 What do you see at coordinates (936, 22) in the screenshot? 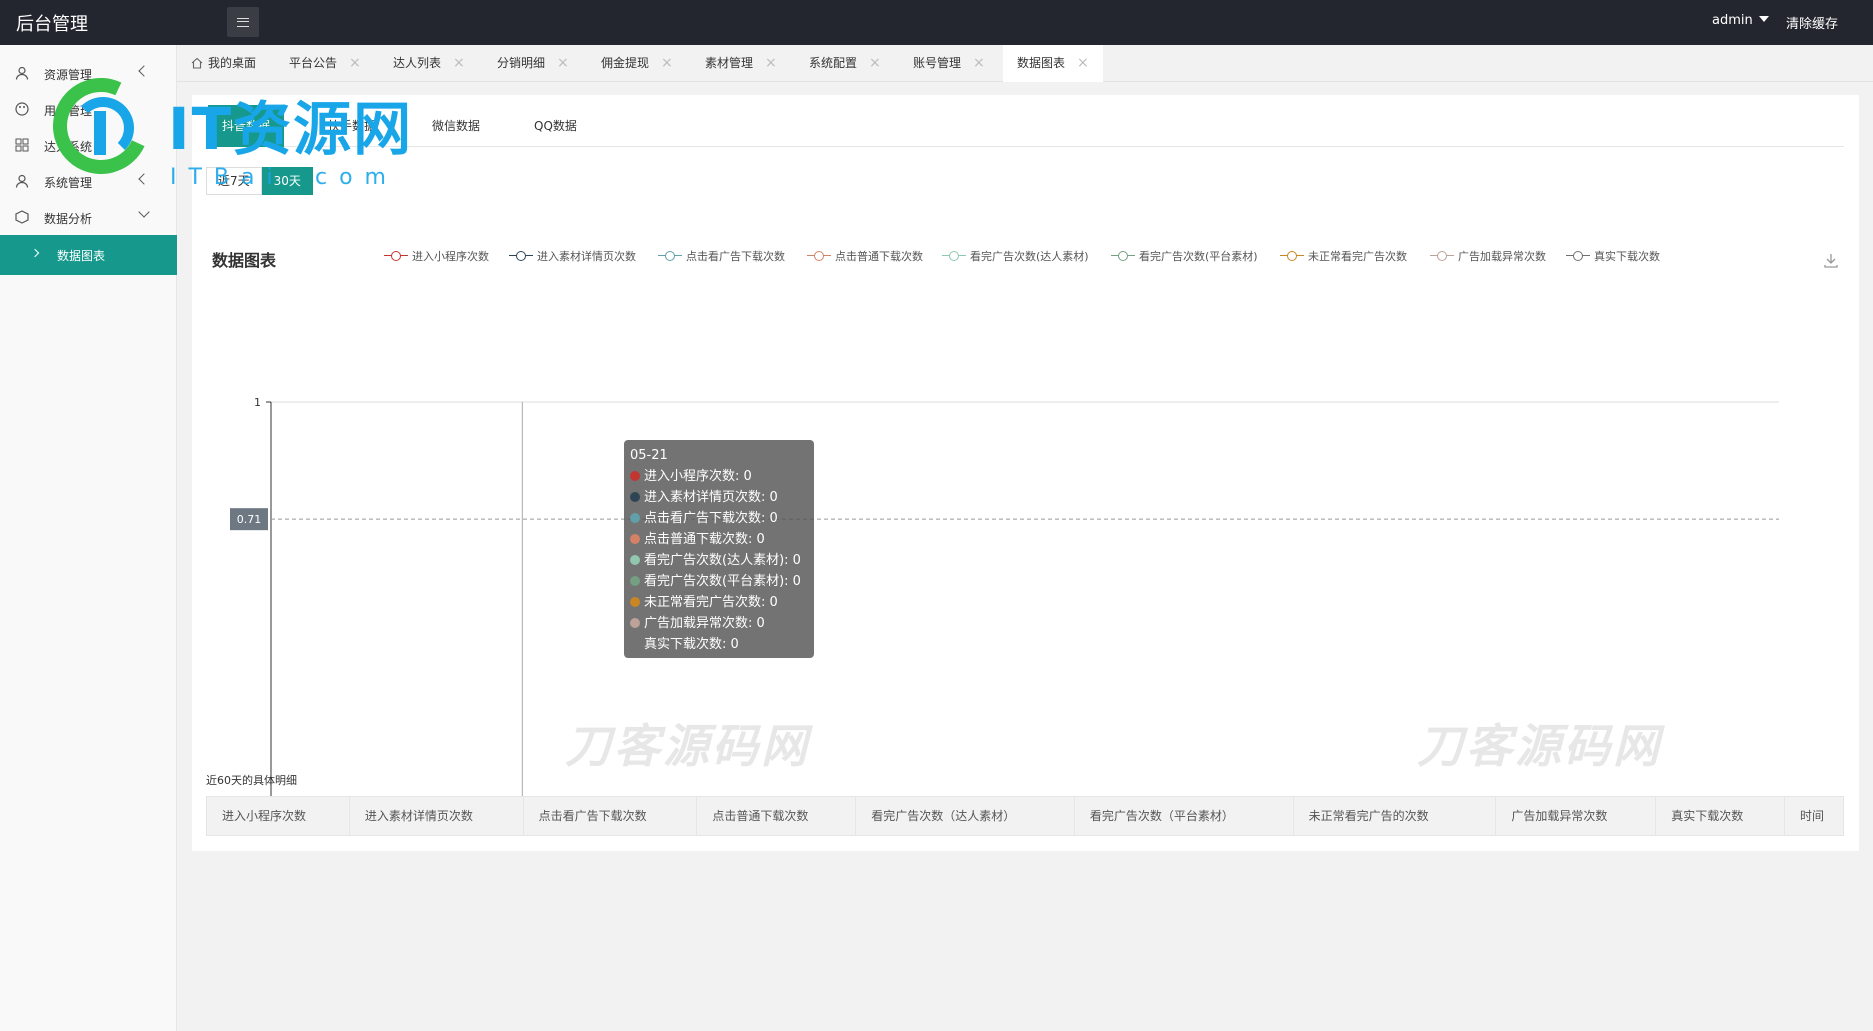
I see `top-header: 后台管理 admin 清除缓存` at bounding box center [936, 22].